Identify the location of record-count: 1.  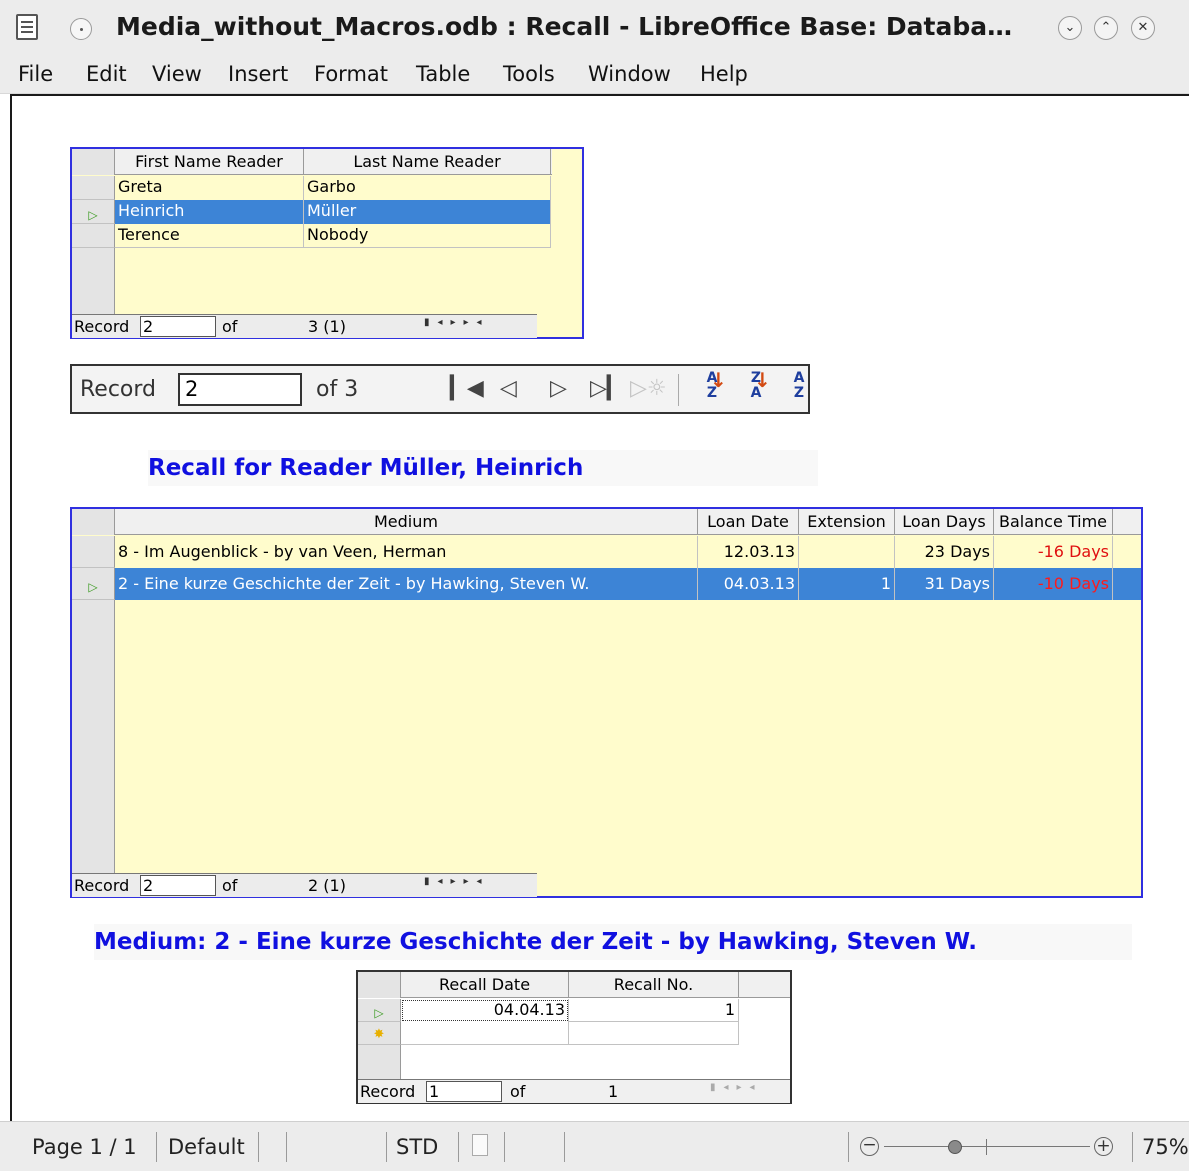
(613, 1091).